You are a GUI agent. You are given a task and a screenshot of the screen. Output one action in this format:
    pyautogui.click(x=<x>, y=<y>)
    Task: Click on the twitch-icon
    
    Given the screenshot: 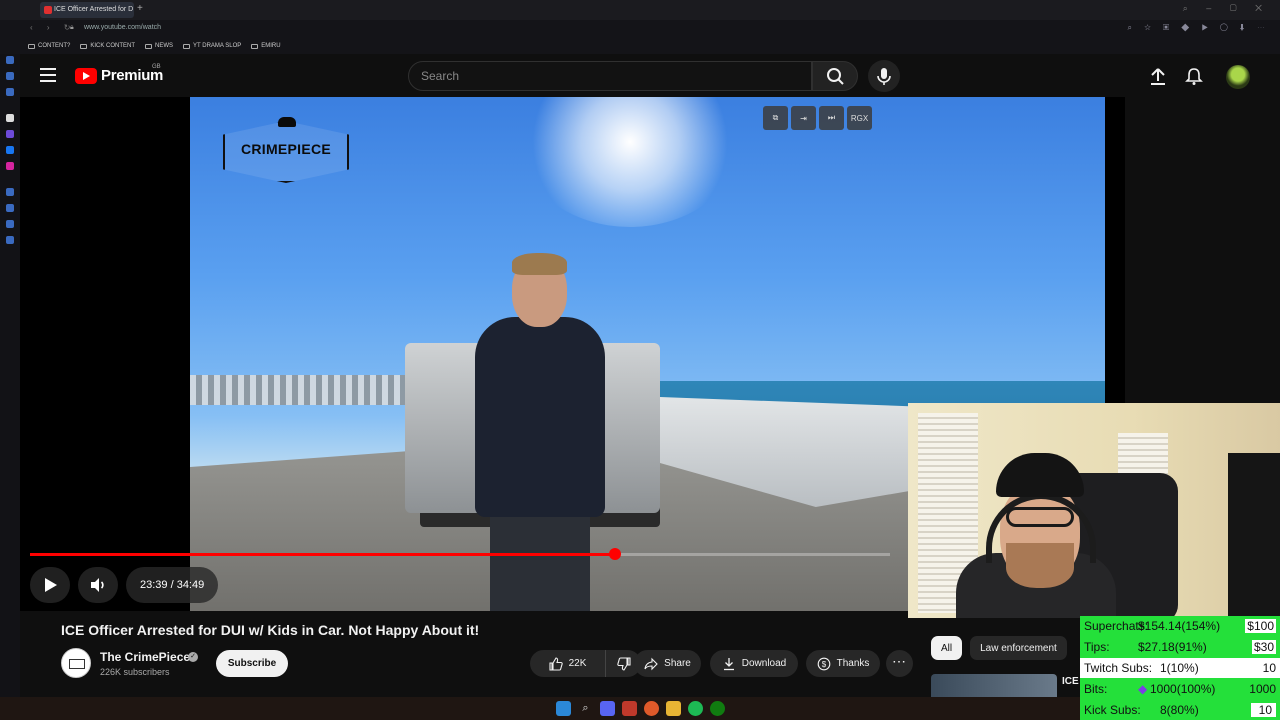 What is the action you would take?
    pyautogui.click(x=10, y=134)
    